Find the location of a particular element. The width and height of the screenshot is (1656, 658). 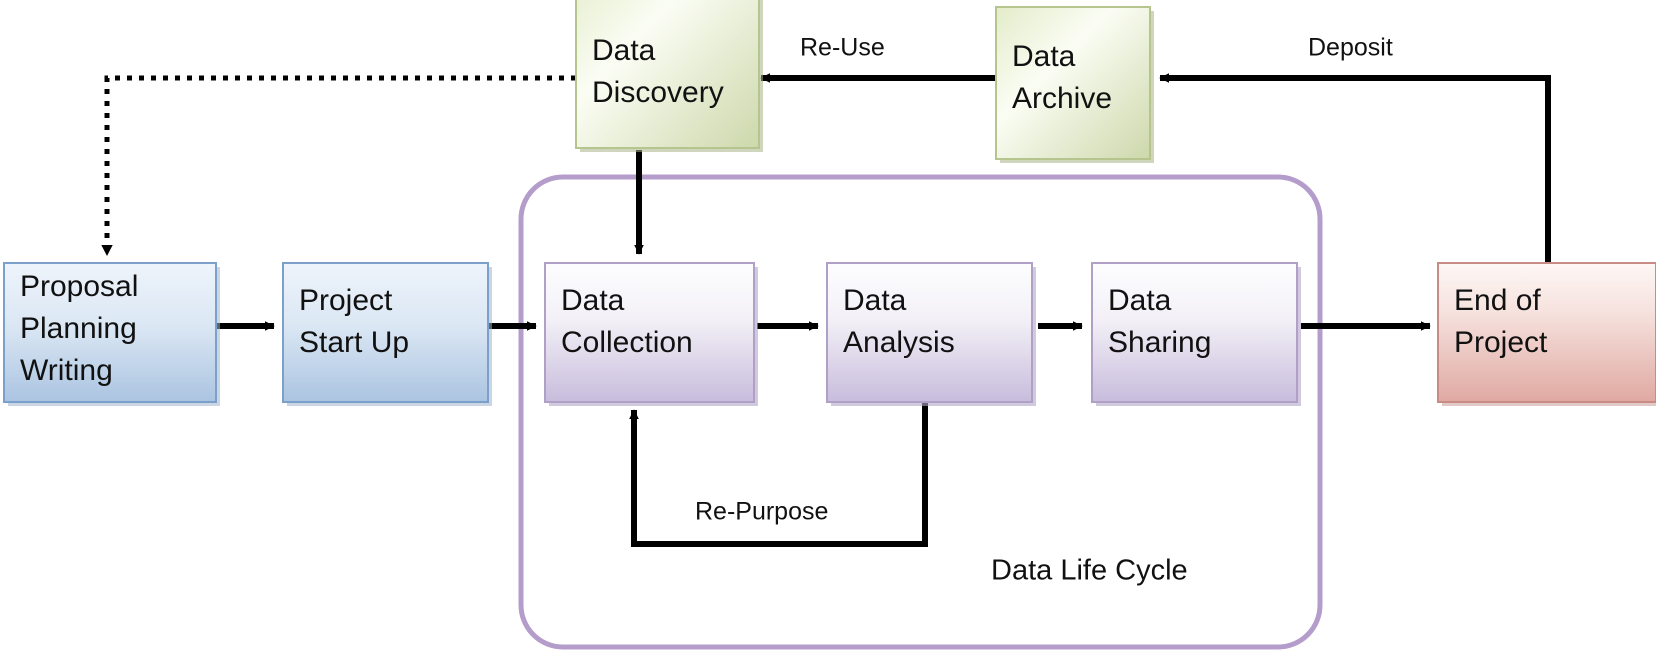

edge-label-reuse: Re-Use is located at coordinates (842, 48).